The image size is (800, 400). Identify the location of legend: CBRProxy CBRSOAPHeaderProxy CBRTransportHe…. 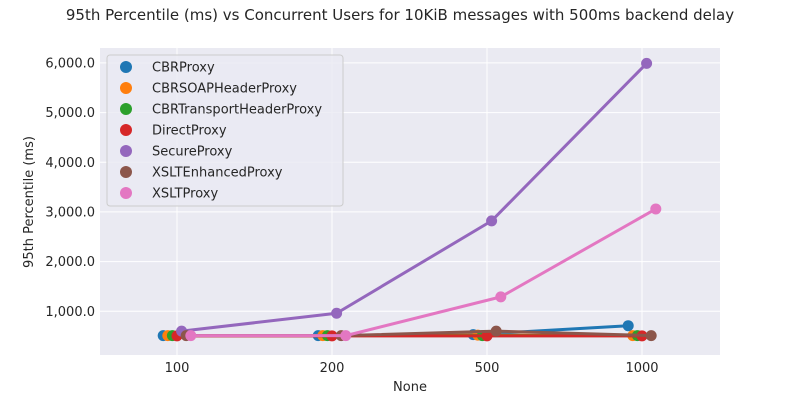
(225, 130).